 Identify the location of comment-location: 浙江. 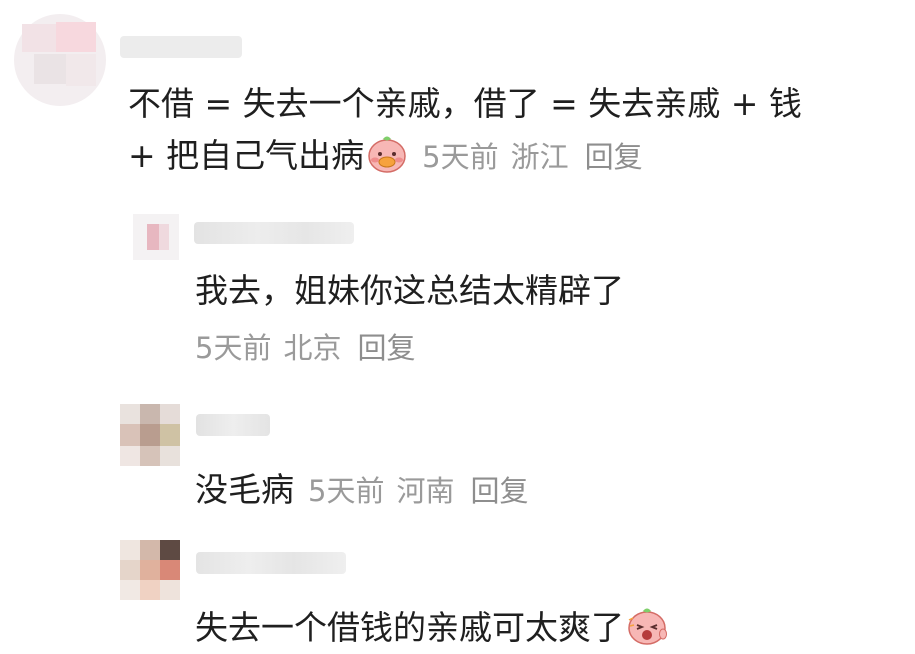
(539, 157).